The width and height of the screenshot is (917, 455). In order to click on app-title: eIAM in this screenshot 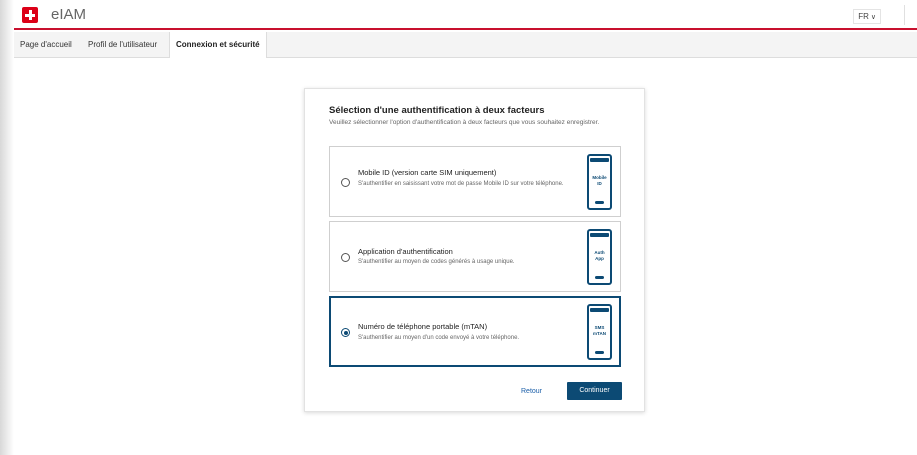, I will do `click(69, 14)`.